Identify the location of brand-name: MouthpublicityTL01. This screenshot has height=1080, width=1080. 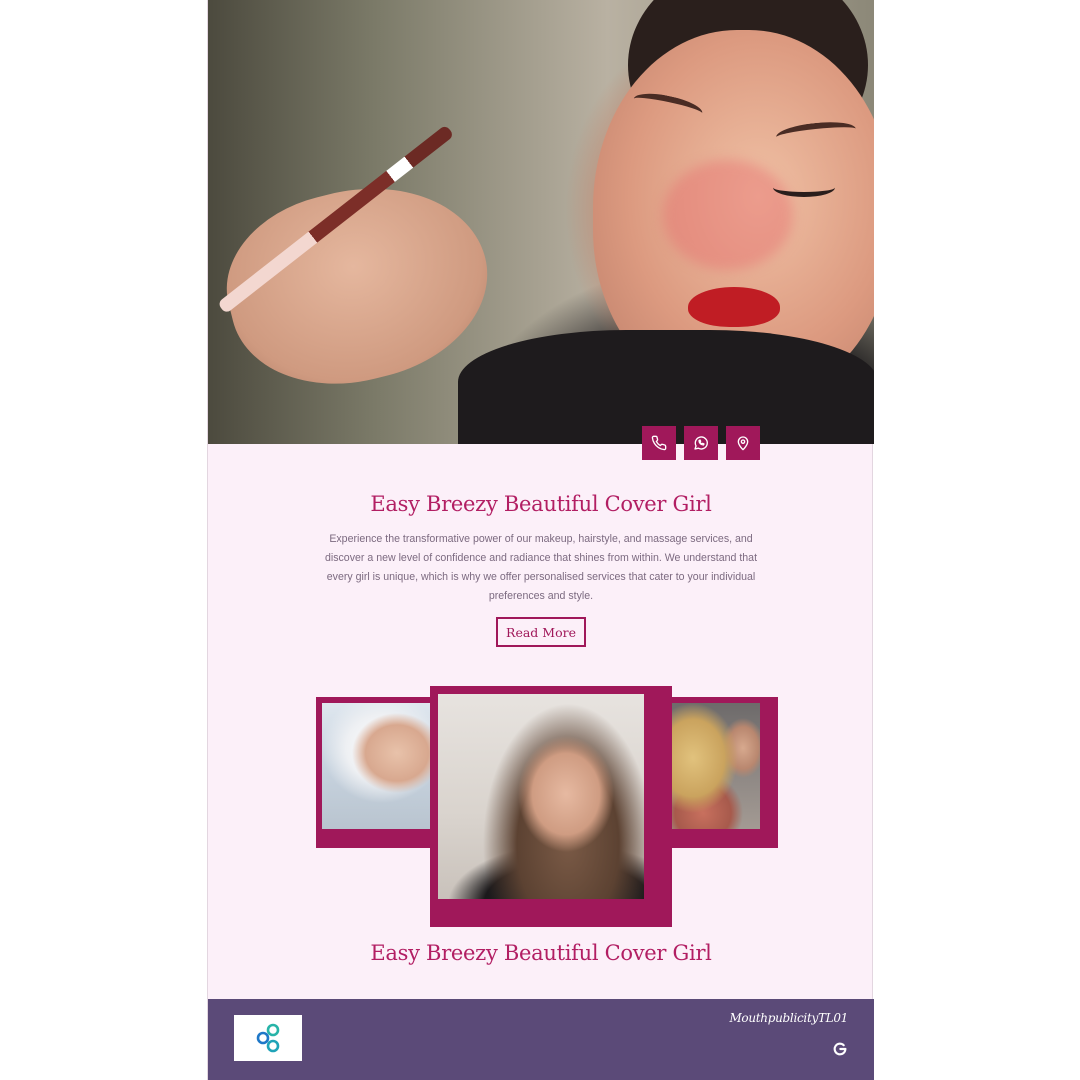
(788, 1018).